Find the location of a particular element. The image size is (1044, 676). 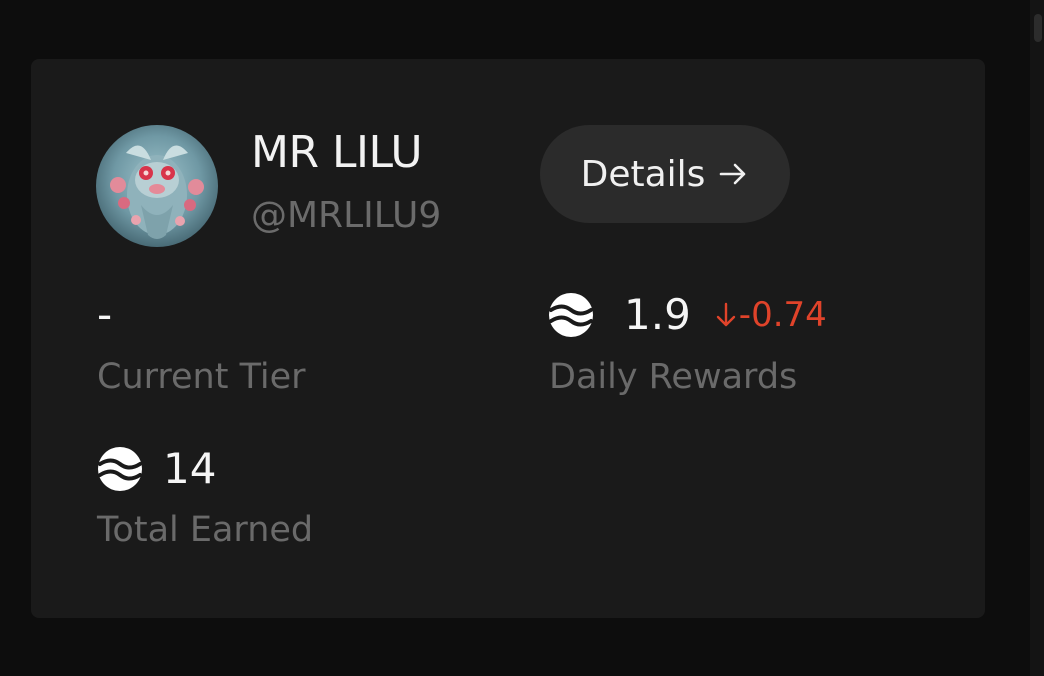

total-earned-value-row: 14 is located at coordinates (156, 469).